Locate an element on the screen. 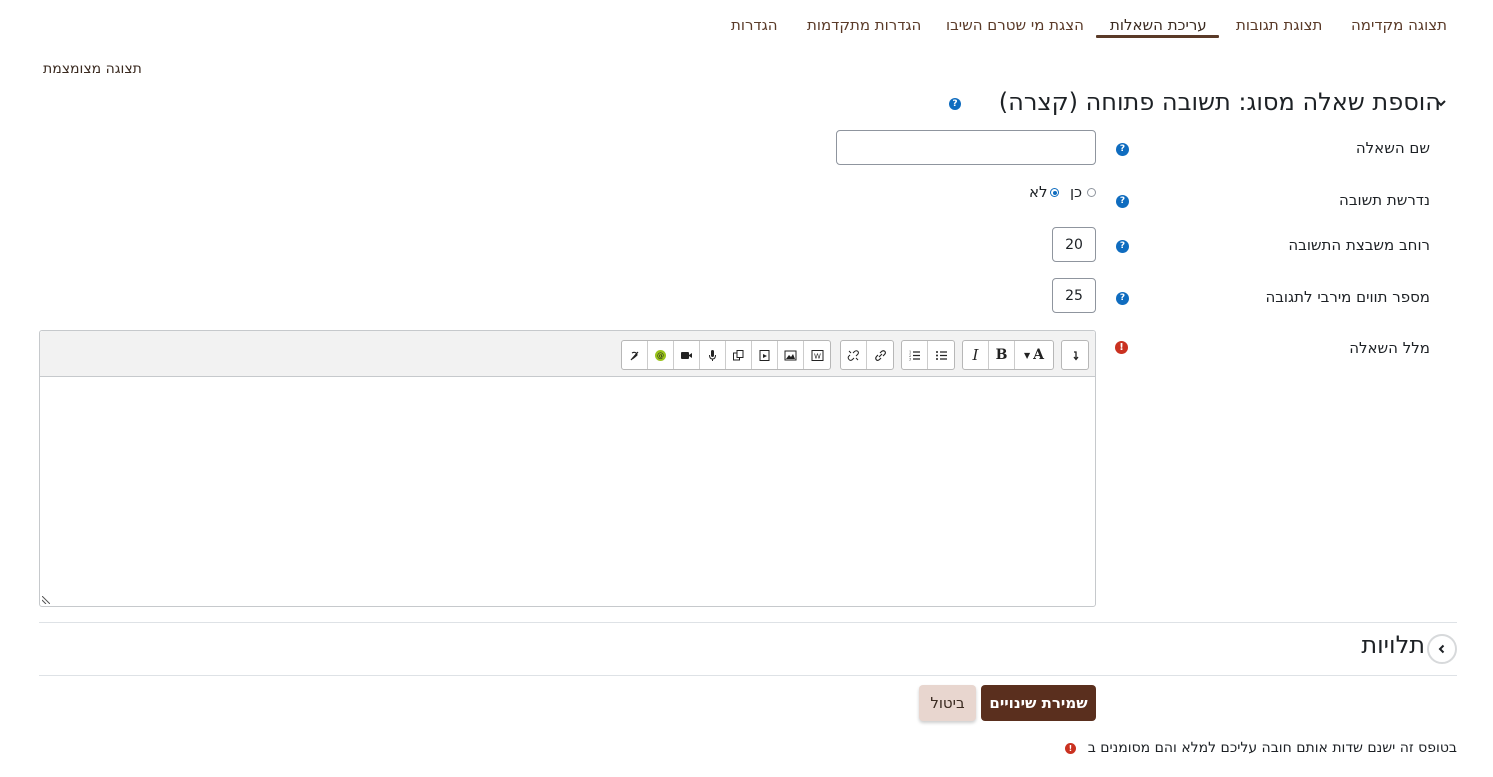 Image resolution: width=1493 pixels, height=777 pixels. chevron-left-icon is located at coordinates (1441, 649).